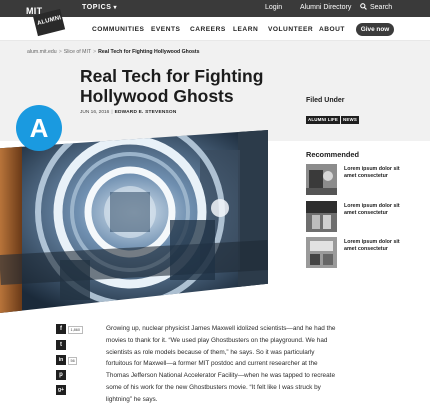 This screenshot has width=430, height=405. I want to click on linkedin-icon: in, so click(61, 360).